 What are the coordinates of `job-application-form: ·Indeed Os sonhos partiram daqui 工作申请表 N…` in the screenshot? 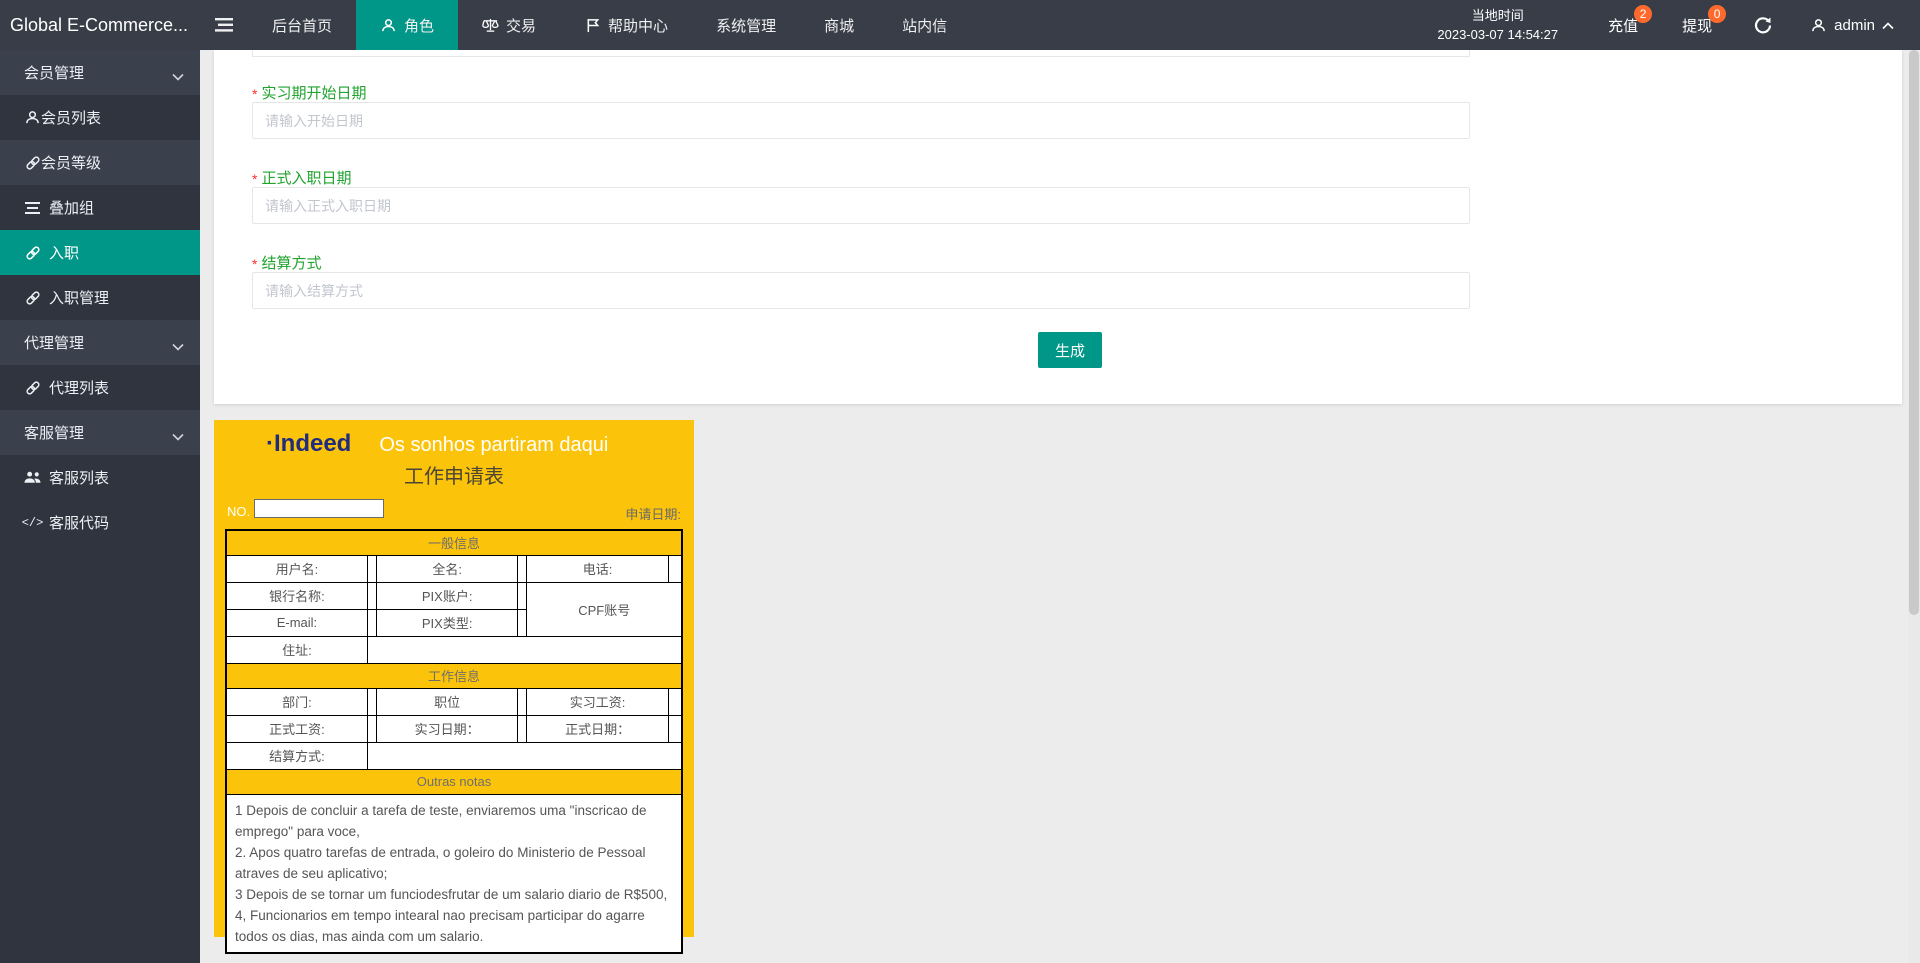 It's located at (454, 687).